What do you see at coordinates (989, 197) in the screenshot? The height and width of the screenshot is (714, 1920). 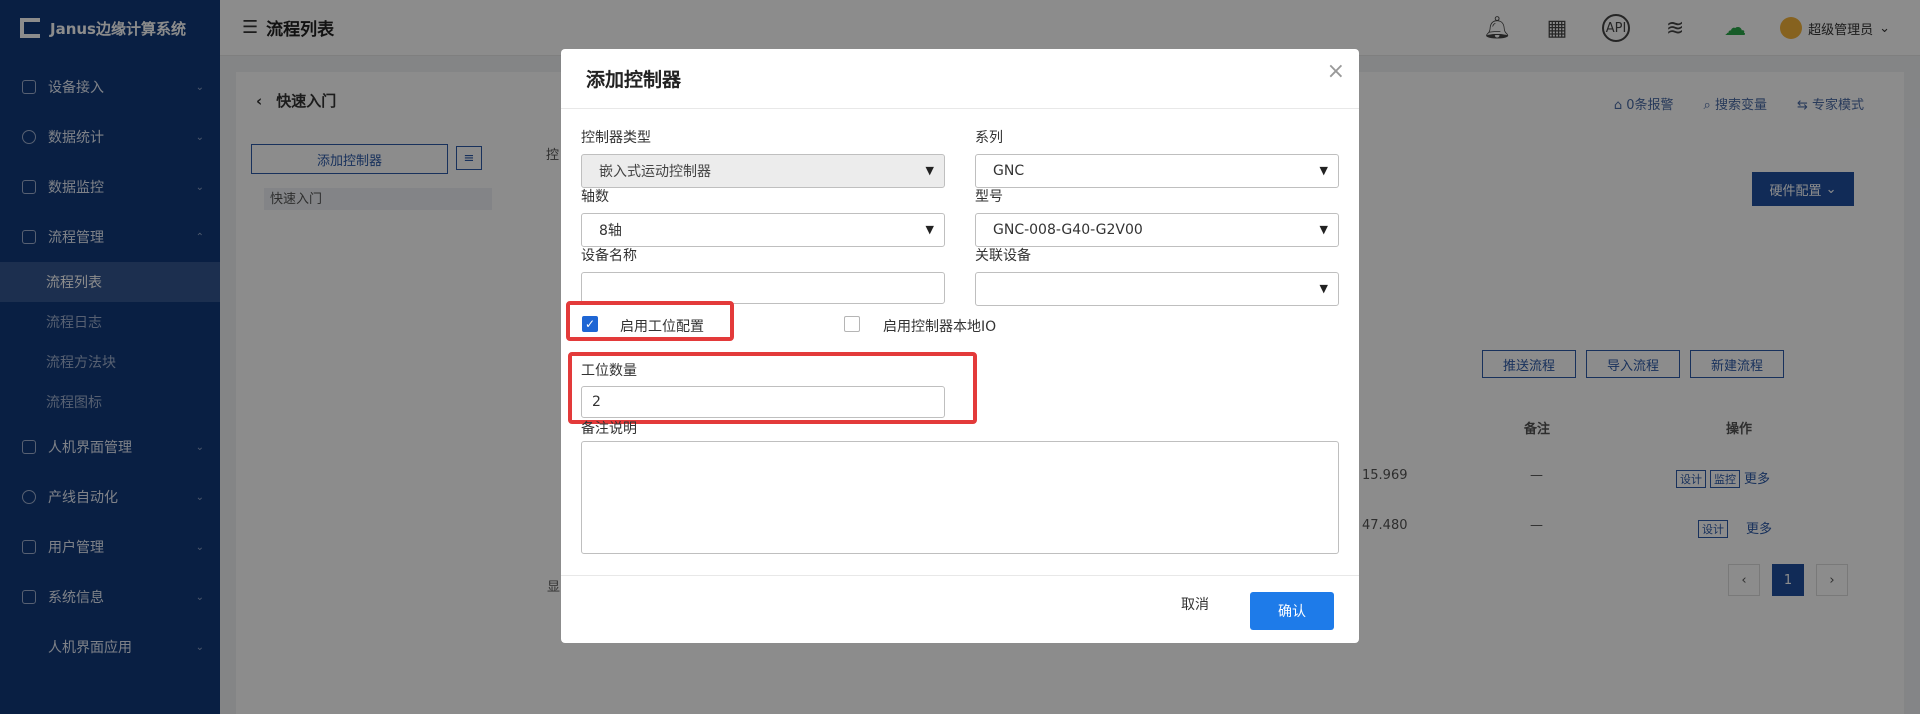 I see `model-label: 型号` at bounding box center [989, 197].